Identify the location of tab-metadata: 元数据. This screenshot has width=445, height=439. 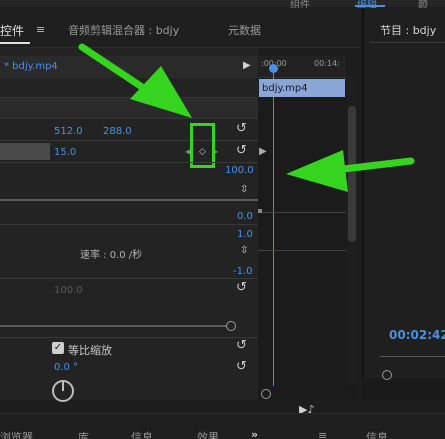
(244, 30).